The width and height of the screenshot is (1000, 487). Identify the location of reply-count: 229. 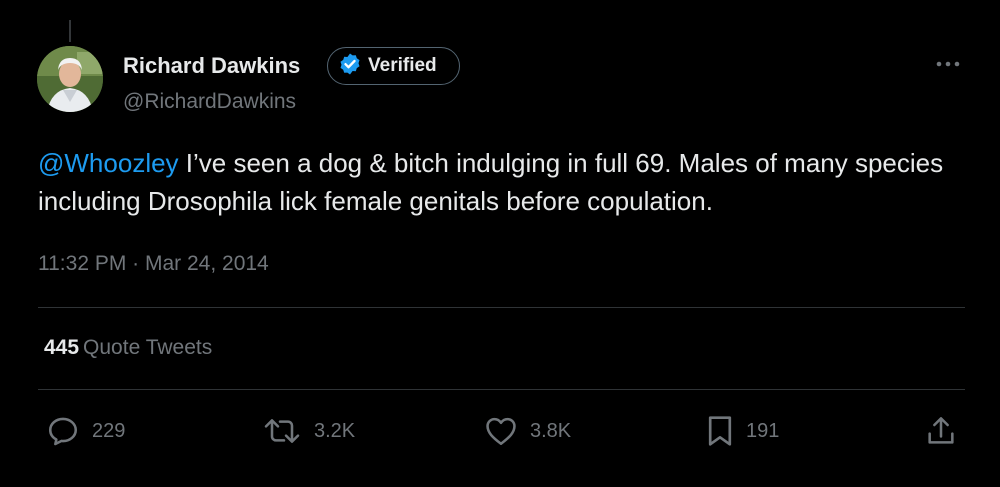
(109, 430).